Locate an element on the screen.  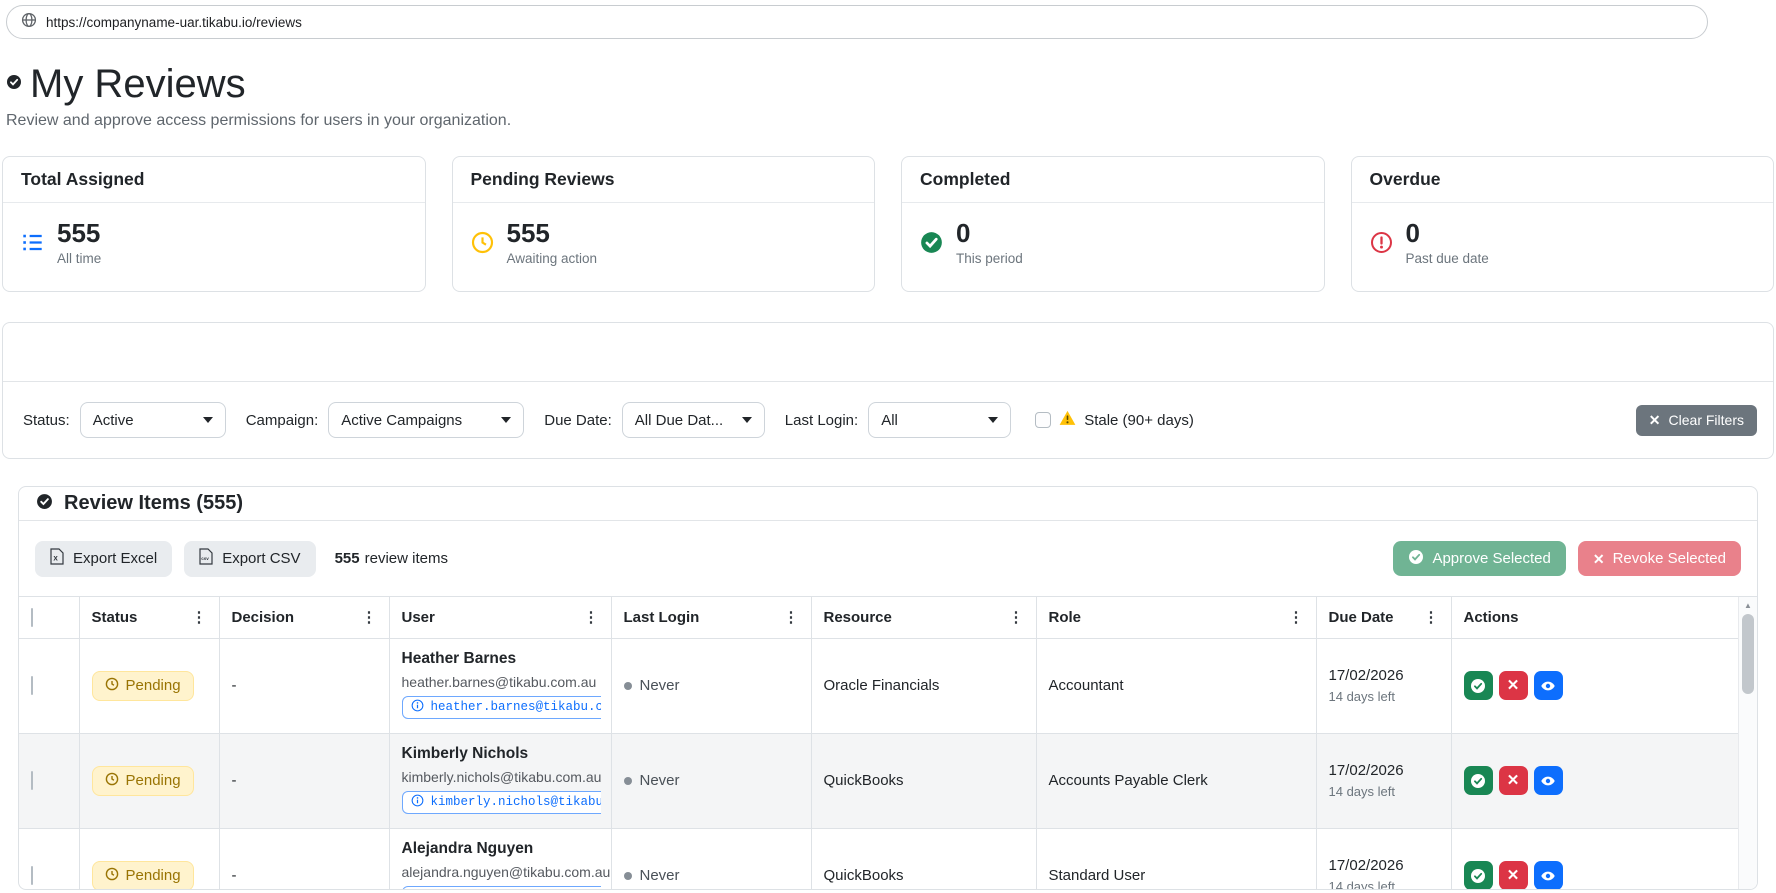
email-chip: kimberly.nichols@tikabu.c is located at coordinates (501, 802).